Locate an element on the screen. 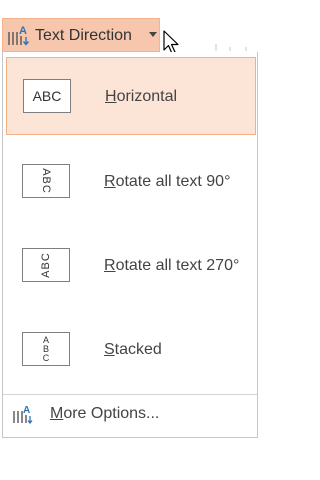 Image resolution: width=320 pixels, height=480 pixels. rotate-270-text-icon: ABC is located at coordinates (46, 265).